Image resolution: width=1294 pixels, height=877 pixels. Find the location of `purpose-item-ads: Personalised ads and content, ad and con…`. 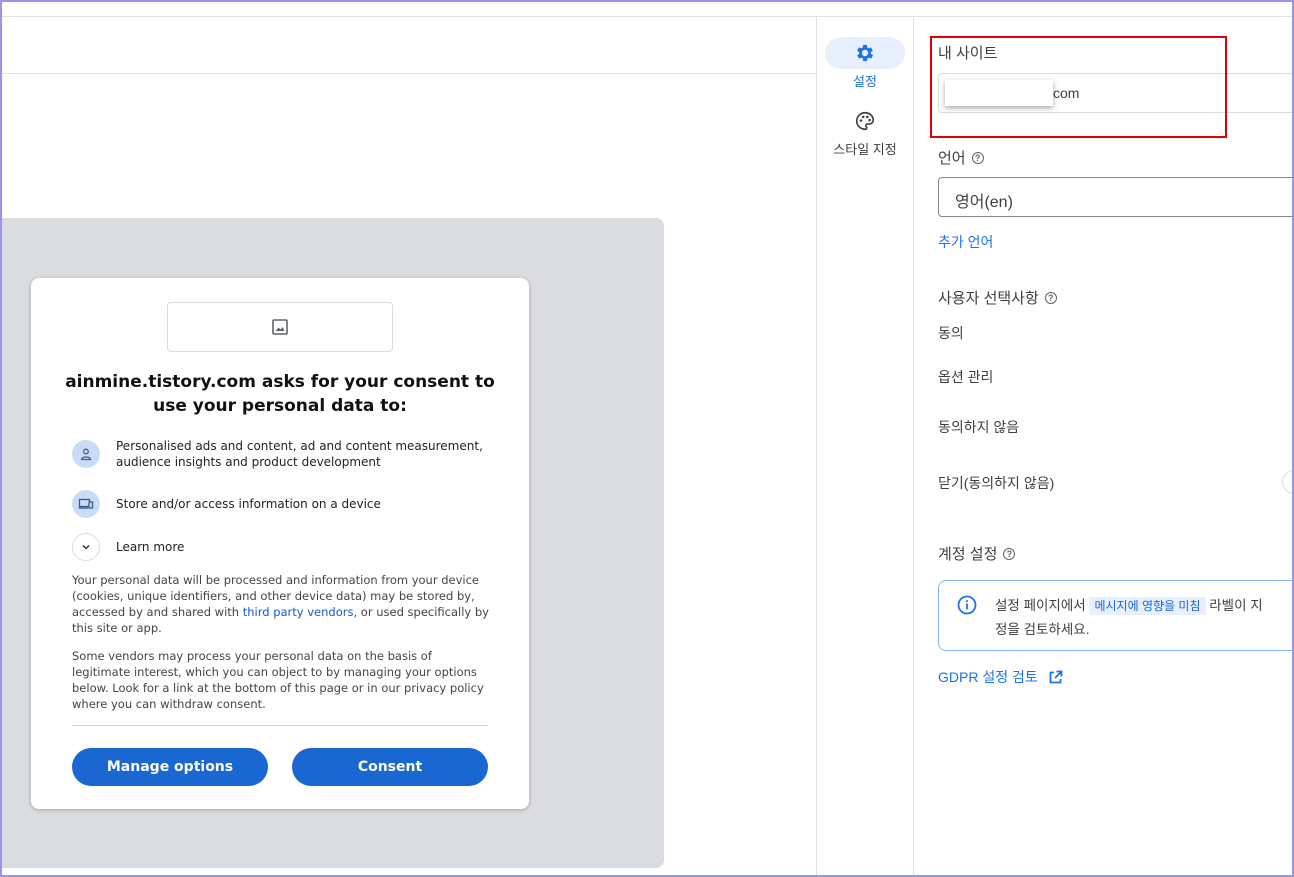

purpose-item-ads: Personalised ads and content, ad and con… is located at coordinates (282, 454).